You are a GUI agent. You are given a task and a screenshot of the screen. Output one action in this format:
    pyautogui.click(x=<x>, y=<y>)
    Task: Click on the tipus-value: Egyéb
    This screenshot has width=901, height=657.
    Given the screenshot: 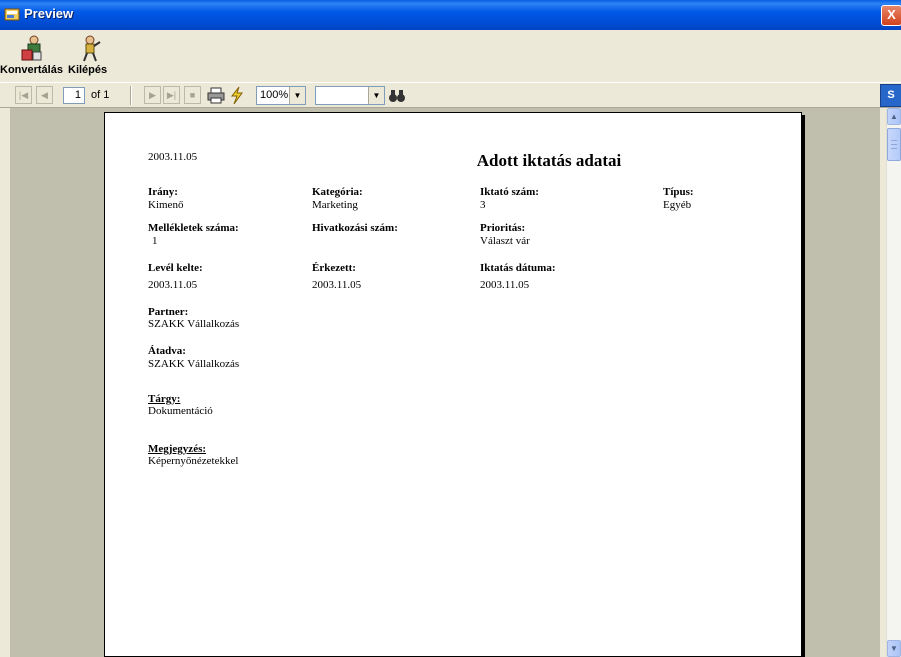 What is the action you would take?
    pyautogui.click(x=677, y=205)
    